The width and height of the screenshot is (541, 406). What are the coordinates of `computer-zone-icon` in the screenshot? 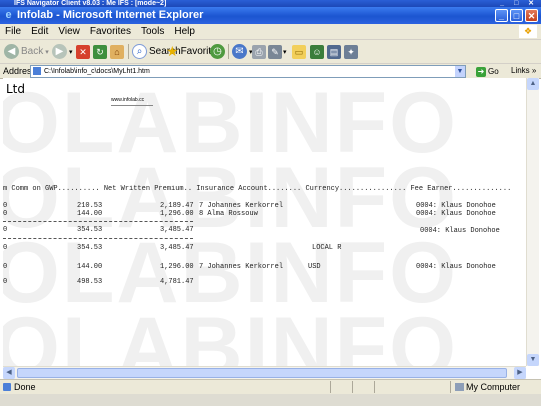 It's located at (459, 387).